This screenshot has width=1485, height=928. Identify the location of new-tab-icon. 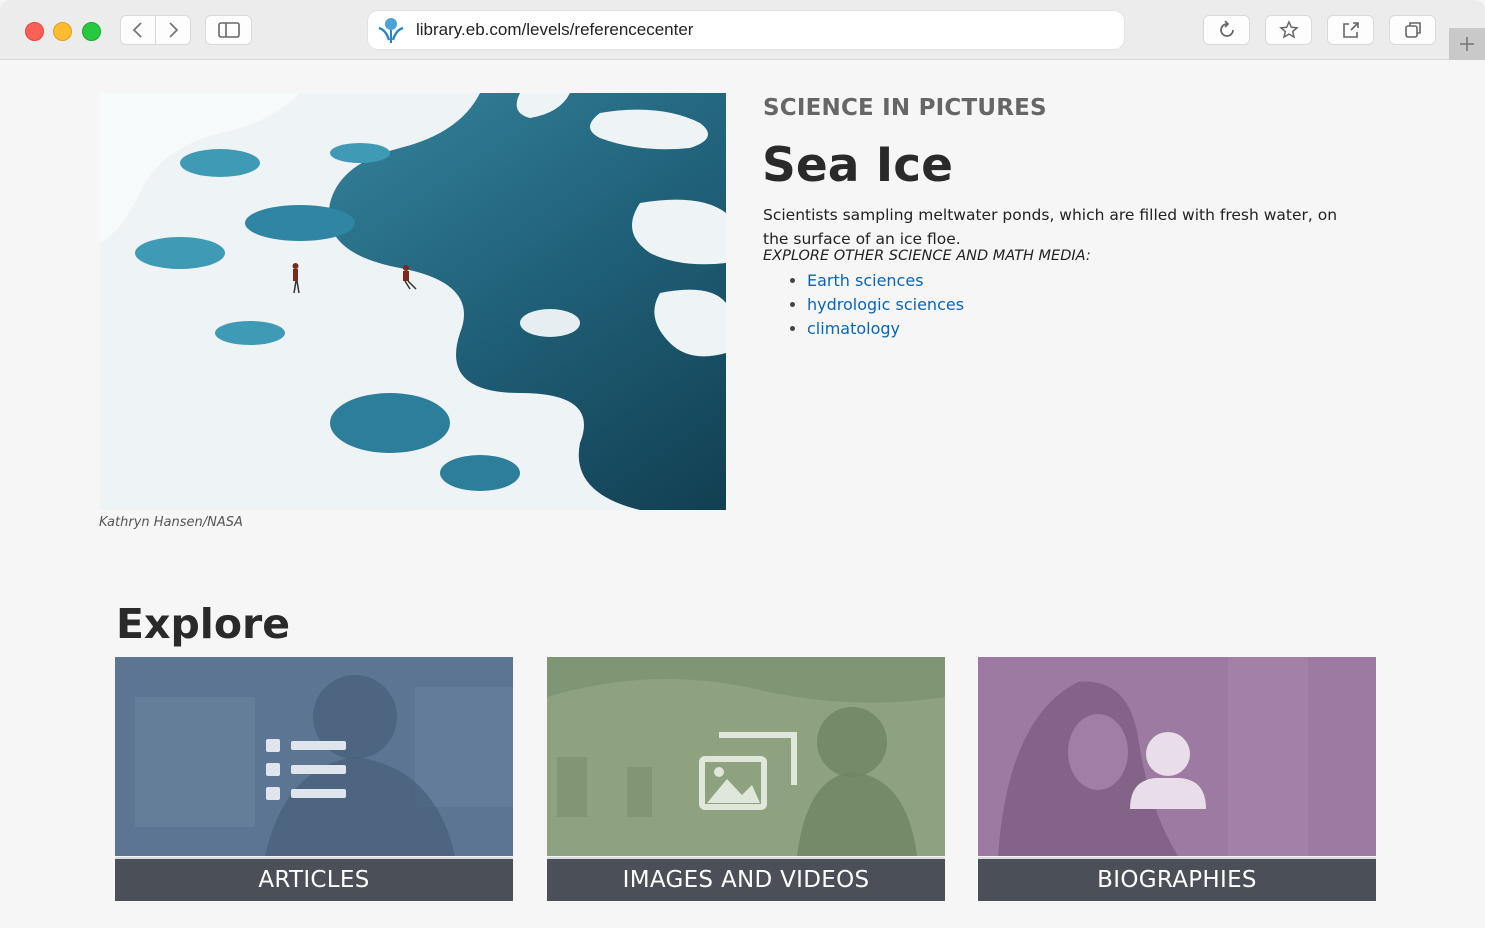
(1467, 44).